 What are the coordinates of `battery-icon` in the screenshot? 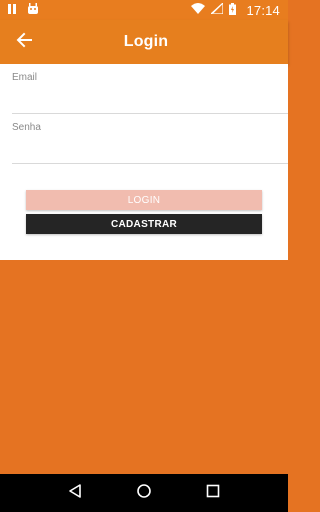 It's located at (233, 10).